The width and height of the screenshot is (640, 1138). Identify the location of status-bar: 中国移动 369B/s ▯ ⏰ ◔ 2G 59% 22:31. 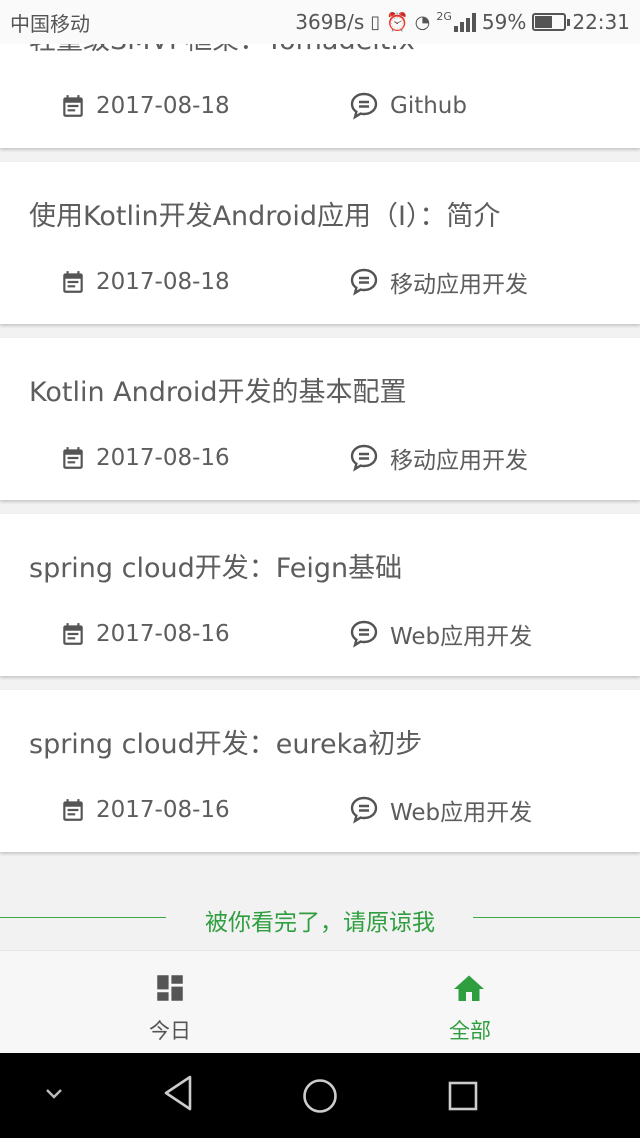
(320, 22).